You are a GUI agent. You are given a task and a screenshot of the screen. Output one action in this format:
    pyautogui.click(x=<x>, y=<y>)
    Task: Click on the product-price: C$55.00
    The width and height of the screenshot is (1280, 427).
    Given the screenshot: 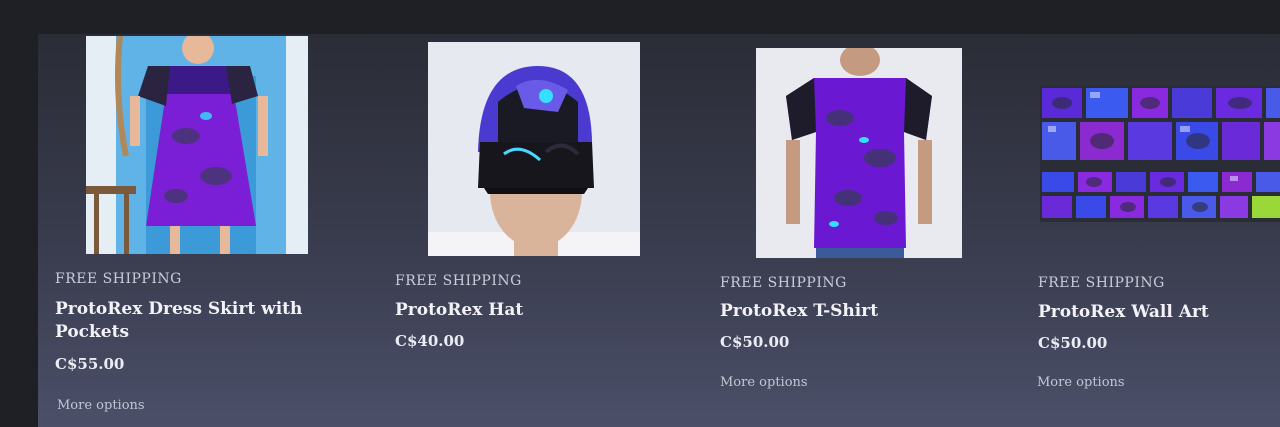 What is the action you would take?
    pyautogui.click(x=90, y=364)
    